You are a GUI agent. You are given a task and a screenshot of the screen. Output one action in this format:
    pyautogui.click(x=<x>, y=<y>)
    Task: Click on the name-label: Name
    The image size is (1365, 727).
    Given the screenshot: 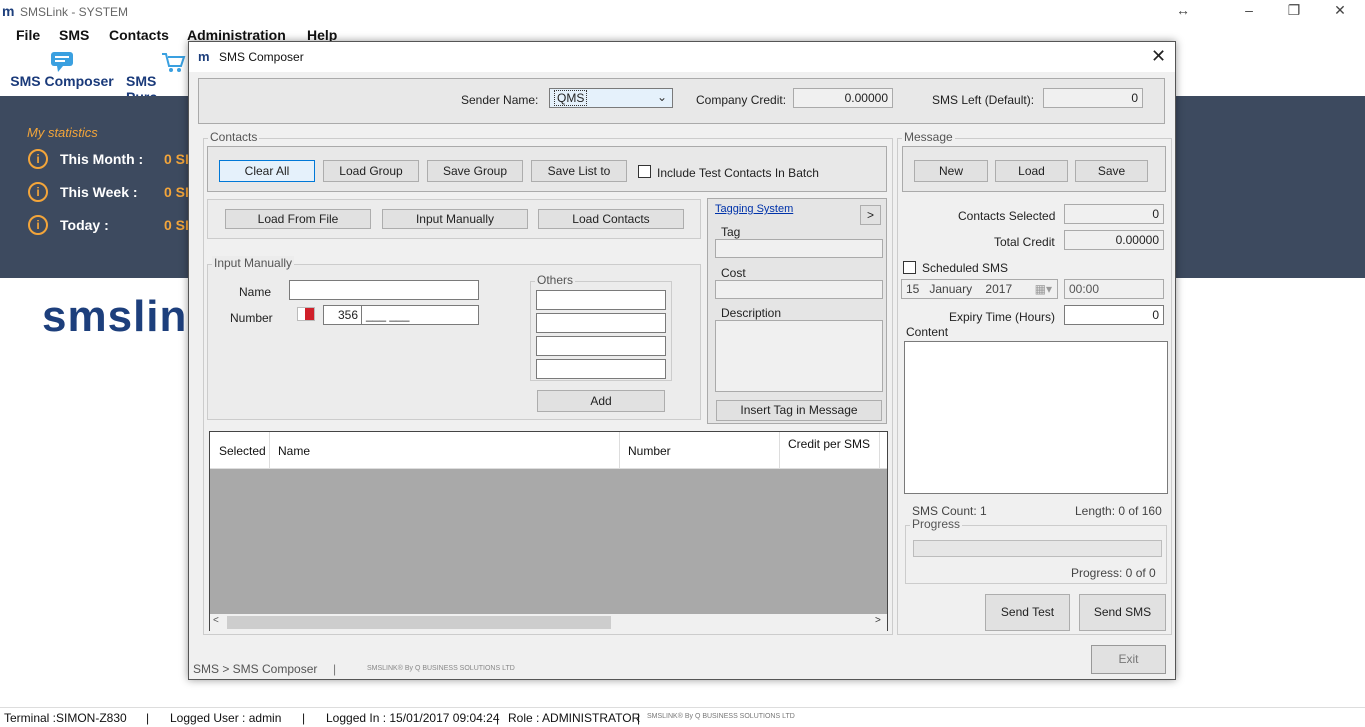 What is the action you would take?
    pyautogui.click(x=255, y=292)
    